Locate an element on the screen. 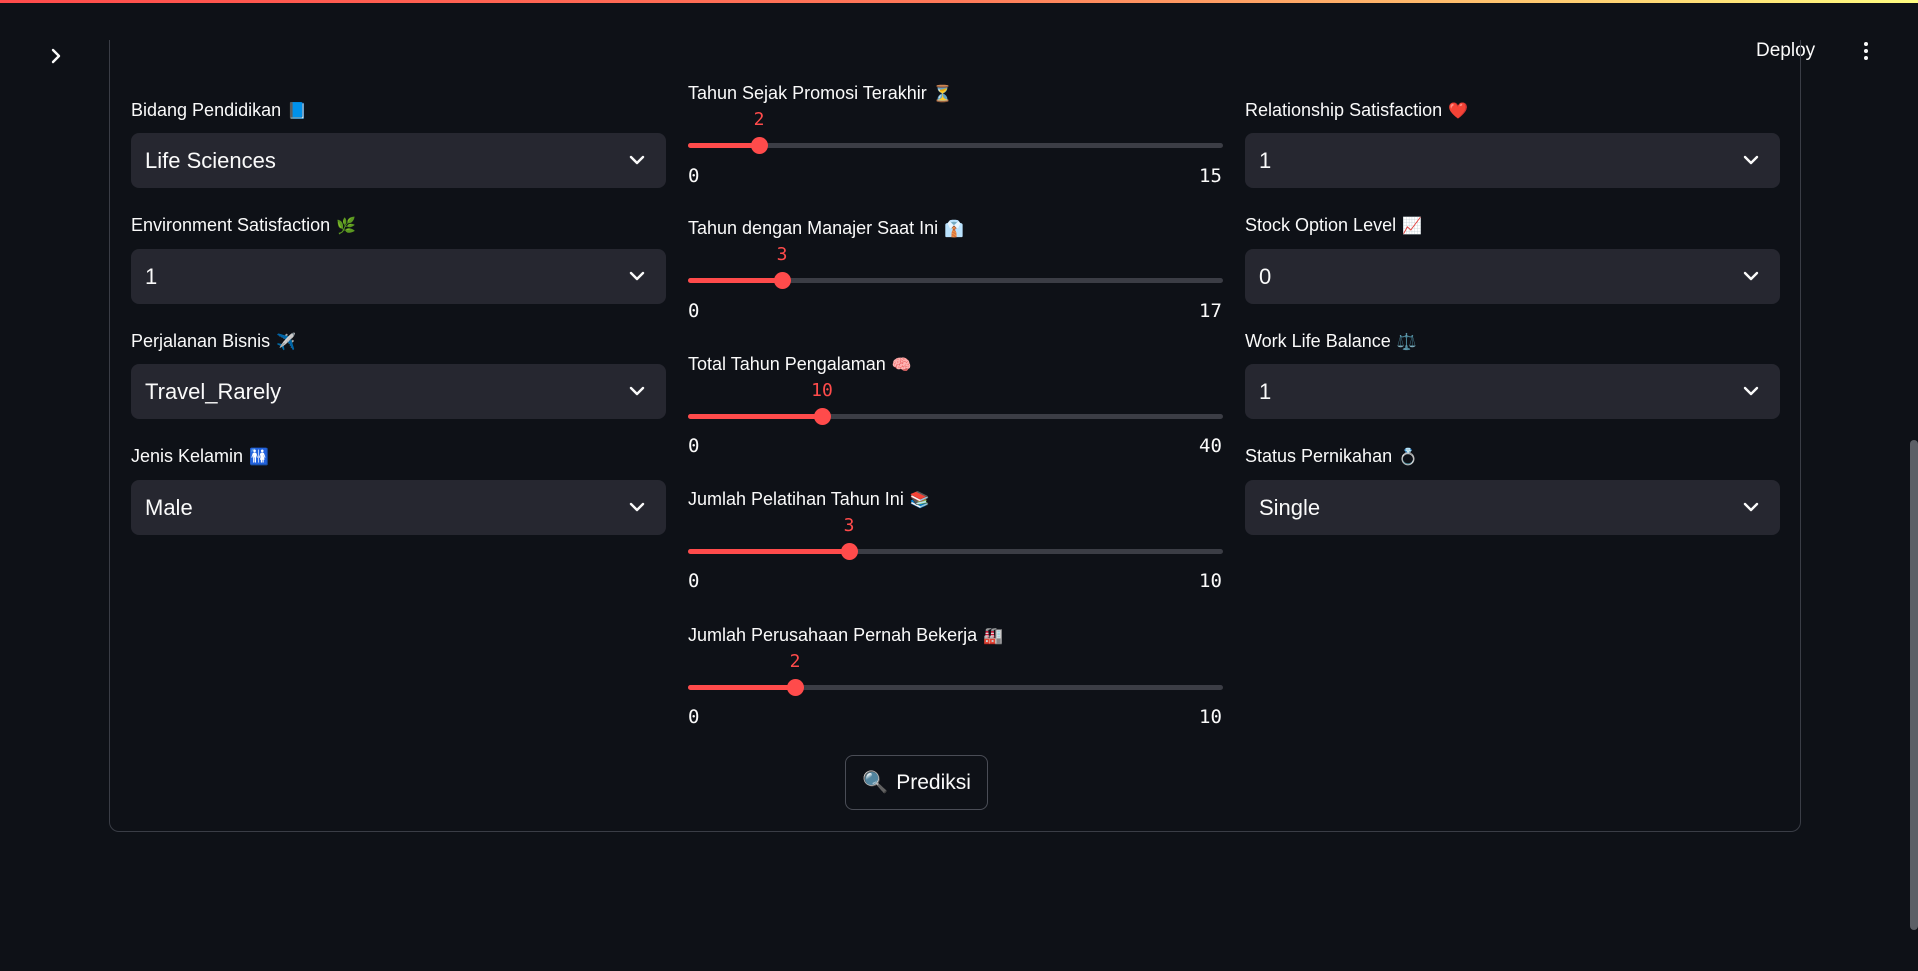 The height and width of the screenshot is (971, 1918). select-value: 0 is located at coordinates (1265, 276).